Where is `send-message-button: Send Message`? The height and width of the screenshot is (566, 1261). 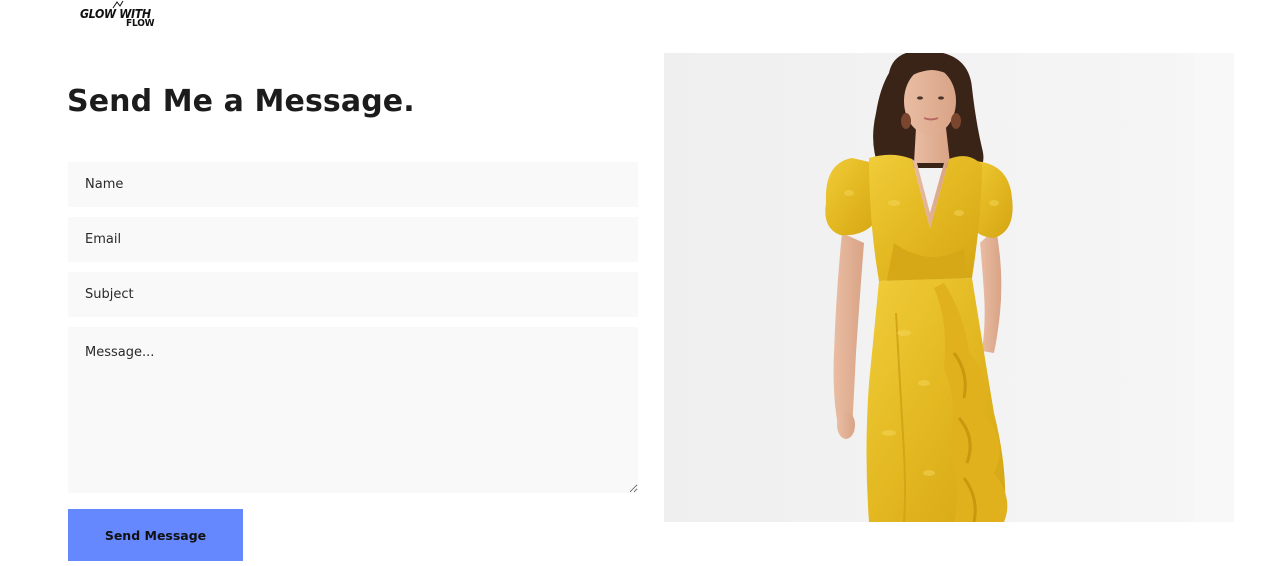 send-message-button: Send Message is located at coordinates (155, 535).